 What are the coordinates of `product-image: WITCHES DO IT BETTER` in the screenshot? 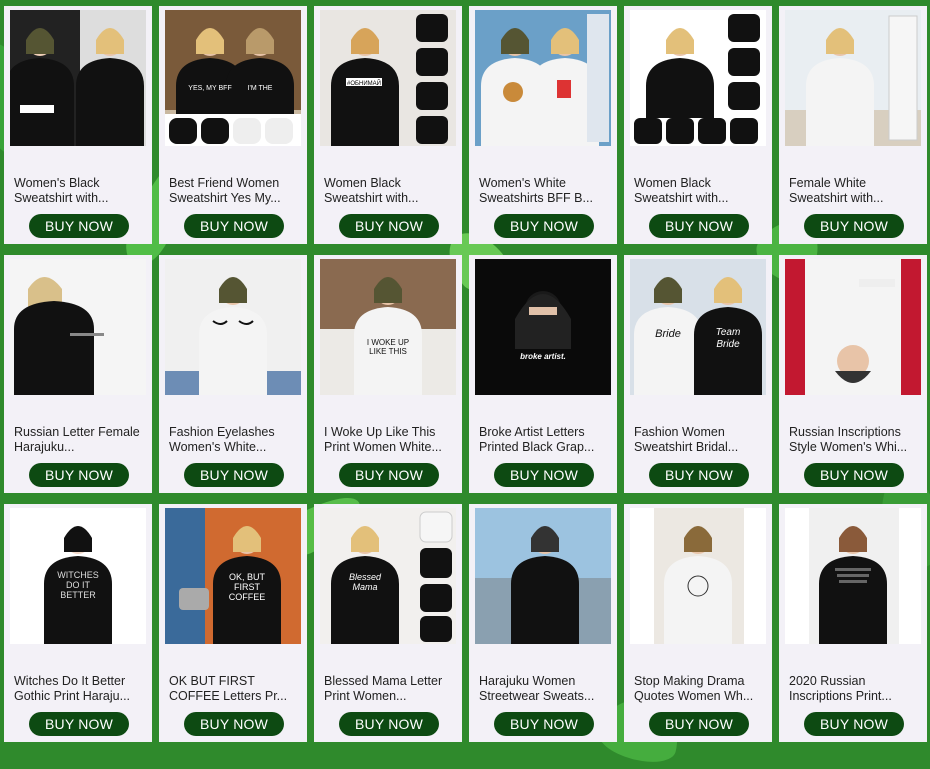 It's located at (78, 576).